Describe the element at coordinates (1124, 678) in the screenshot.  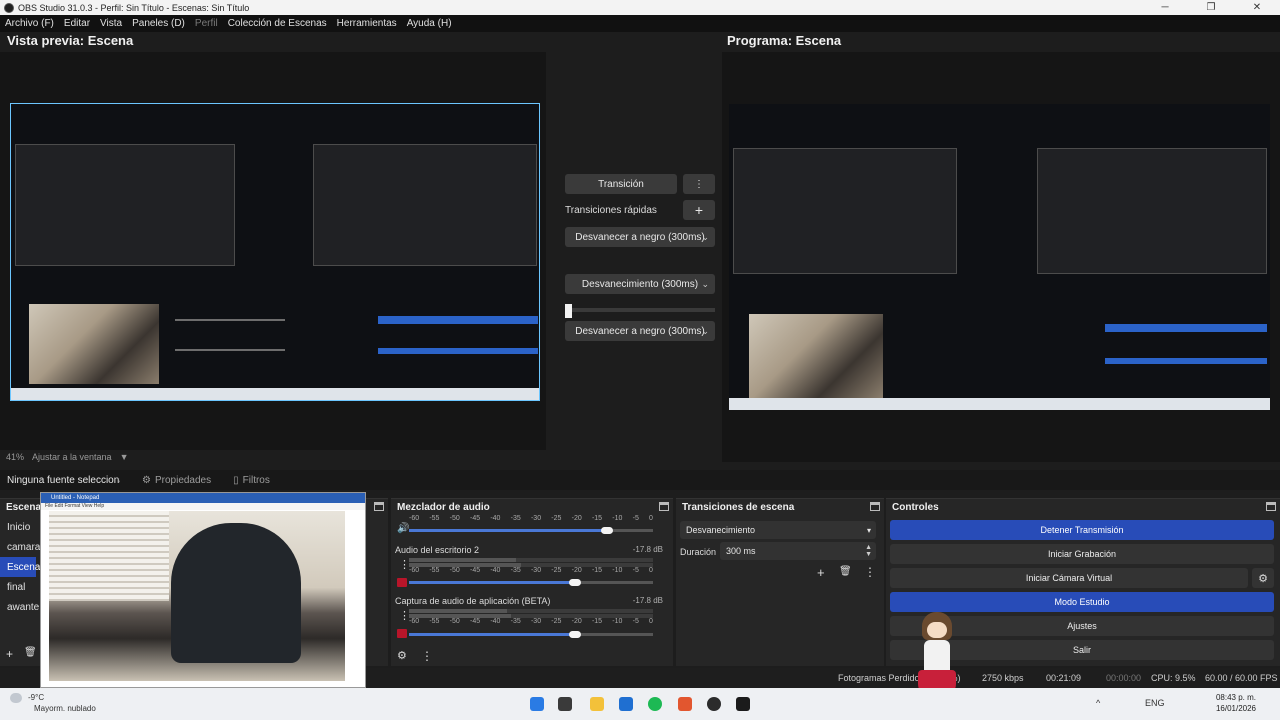
I see `recording-time: 00:00:00` at that location.